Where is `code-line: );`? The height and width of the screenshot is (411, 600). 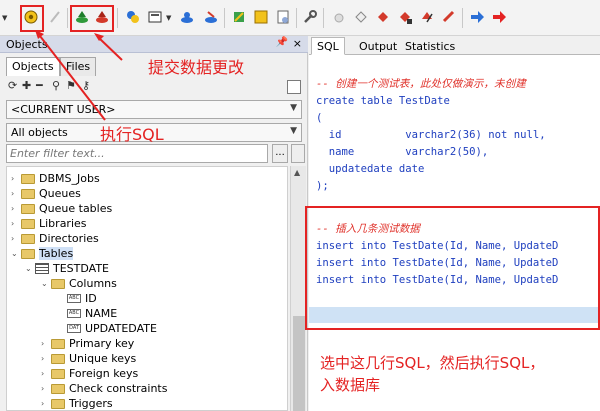 code-line: ); is located at coordinates (322, 186).